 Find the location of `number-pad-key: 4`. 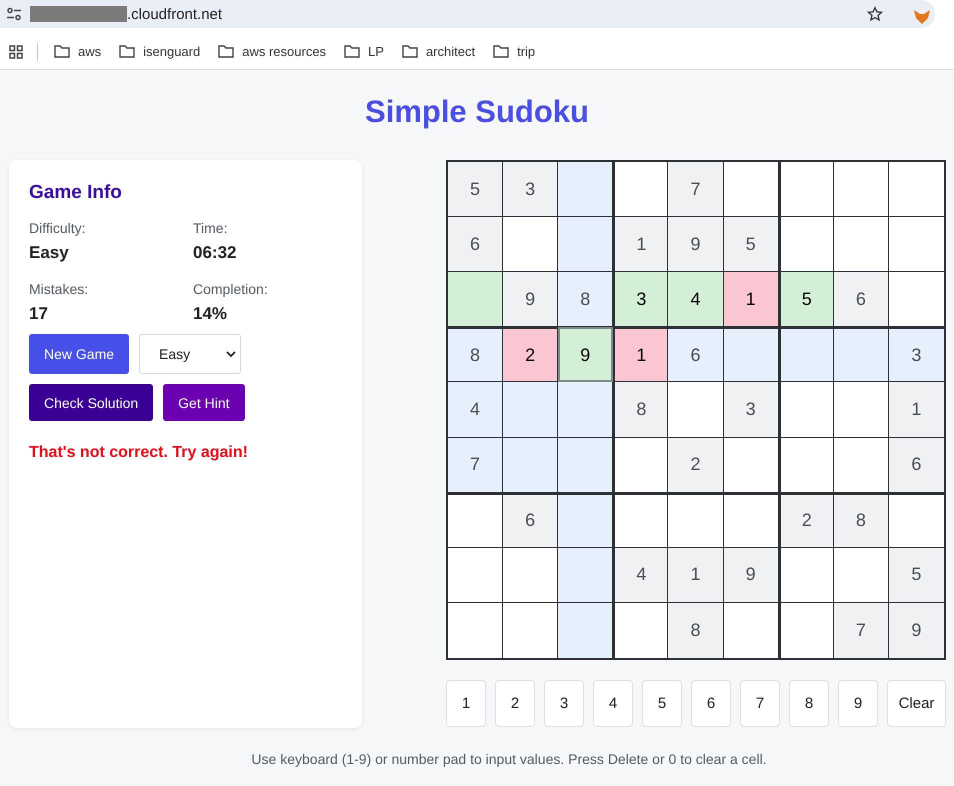

number-pad-key: 4 is located at coordinates (613, 703).